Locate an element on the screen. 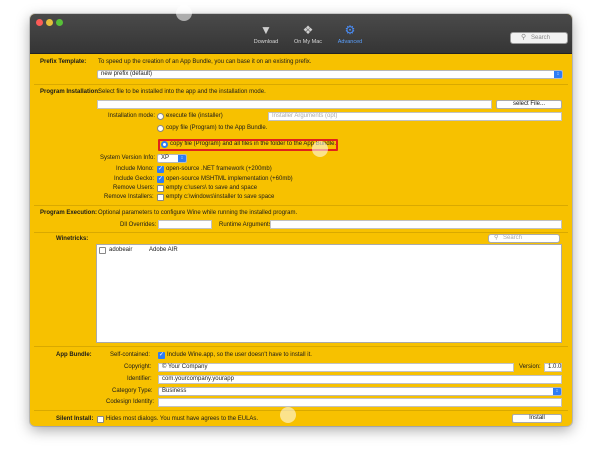 The image size is (600, 460). remove-installers-label: Remove Installers: is located at coordinates (129, 197).